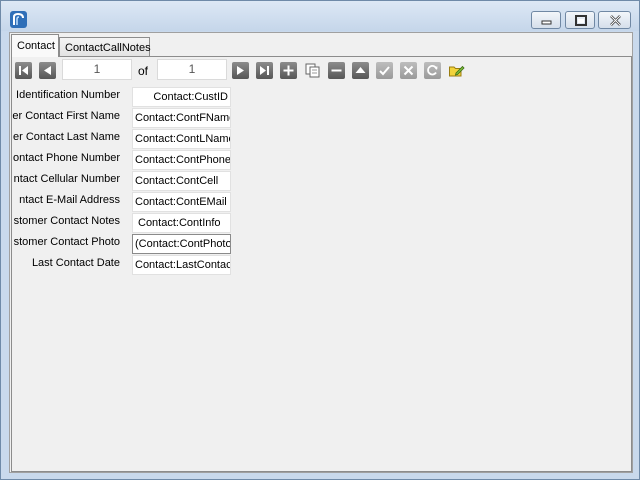 Image resolution: width=640 pixels, height=480 pixels. I want to click on add-record-icon, so click(288, 70).